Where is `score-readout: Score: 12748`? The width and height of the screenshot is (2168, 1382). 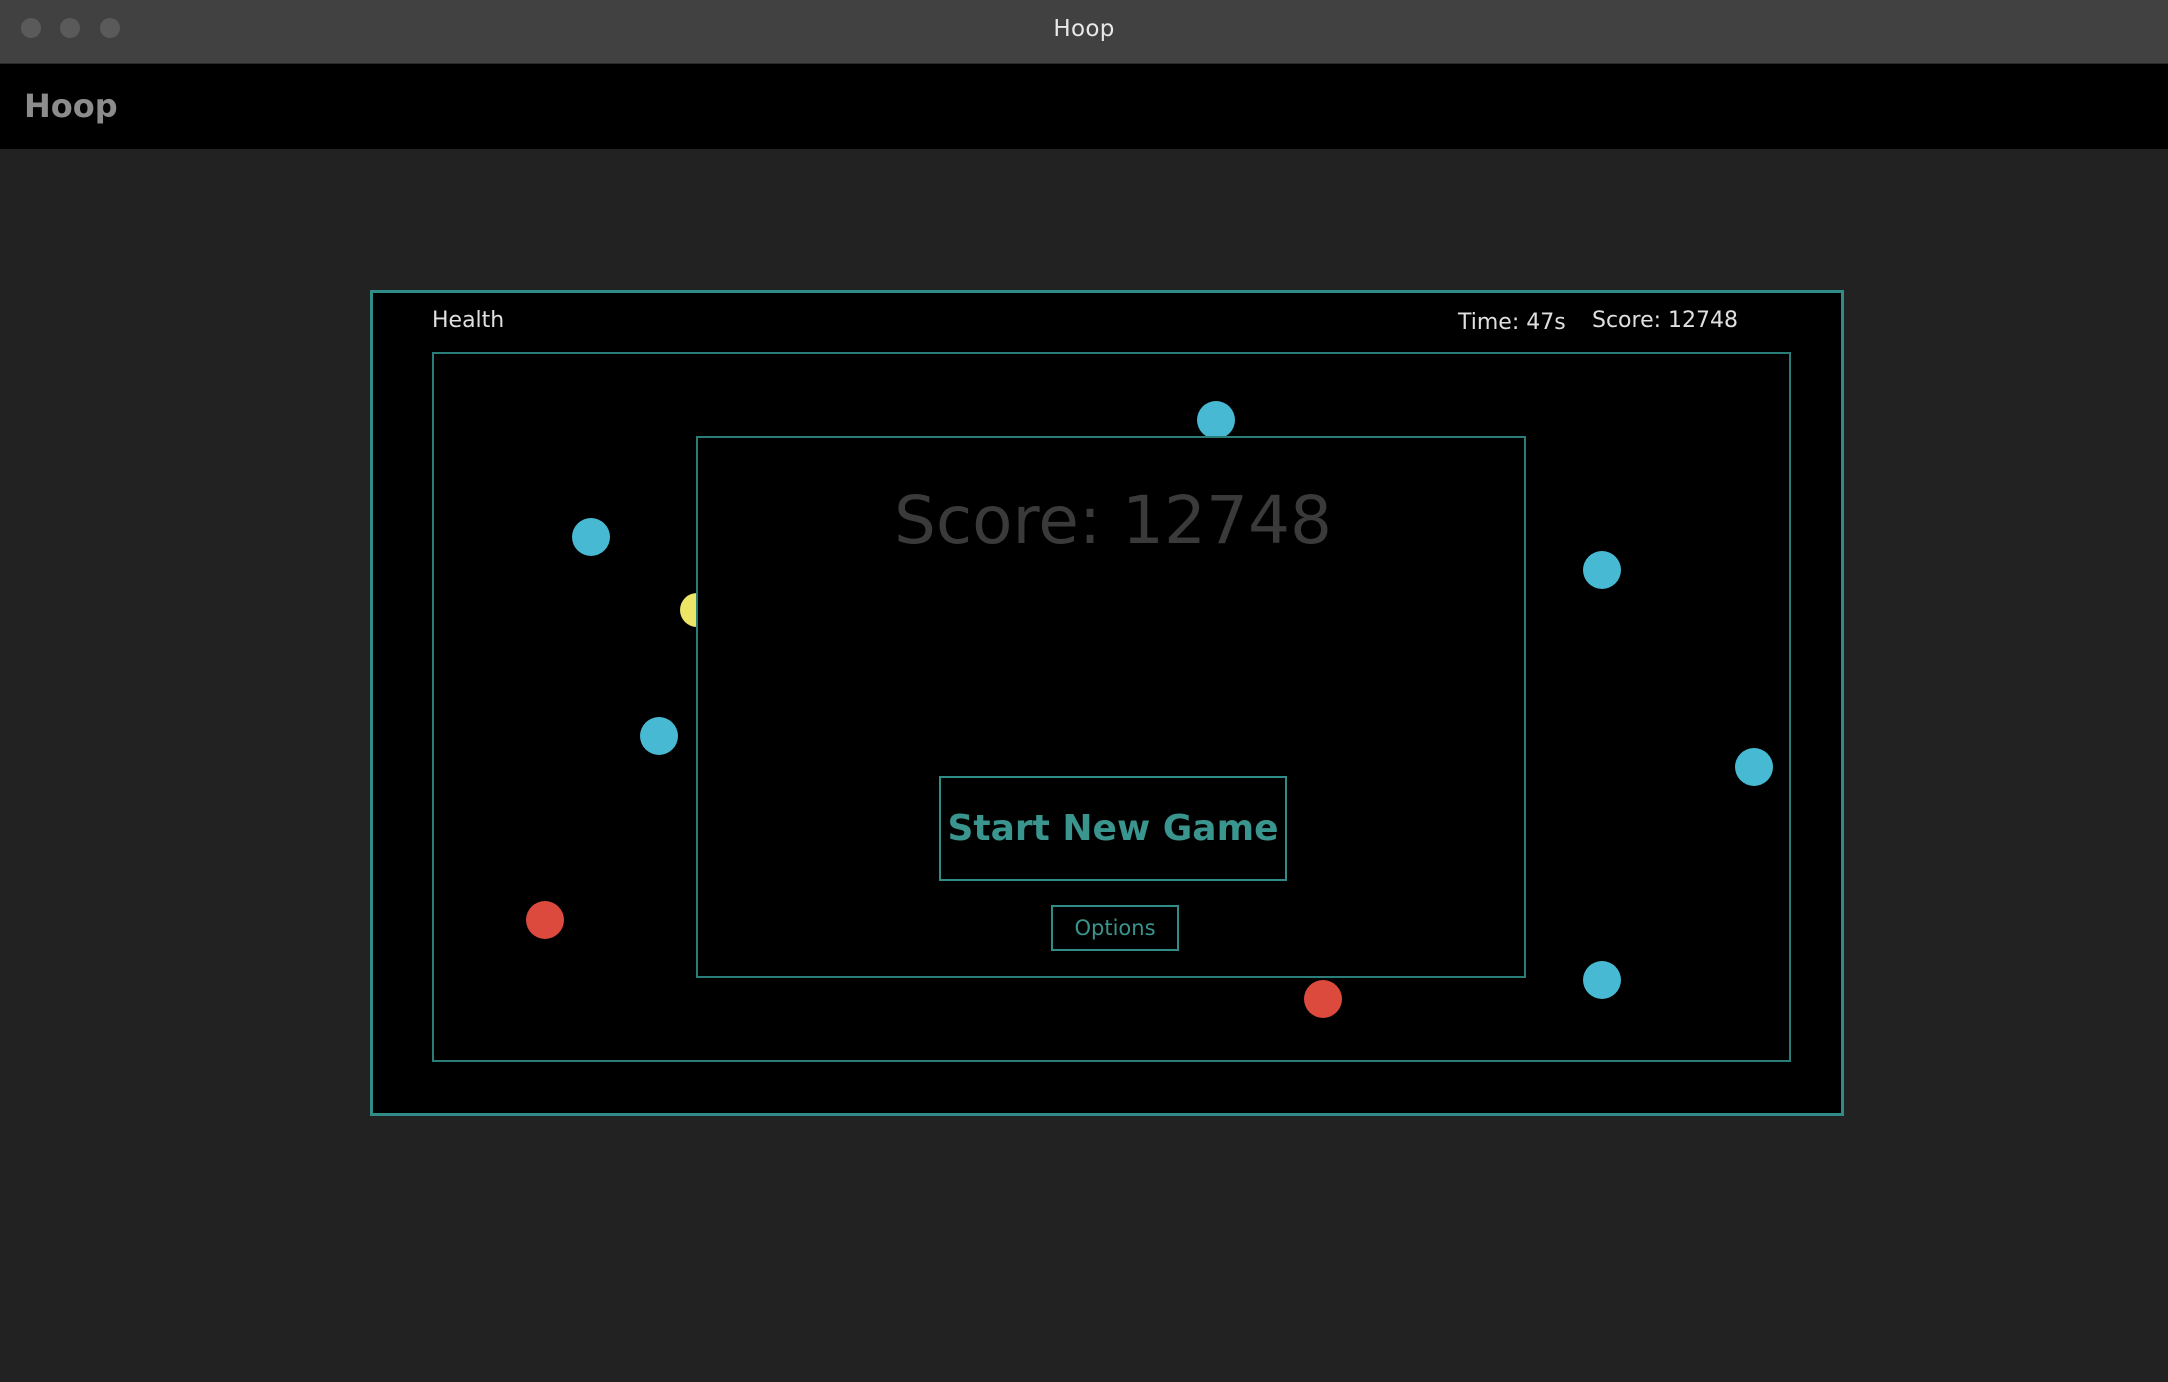
score-readout: Score: 12748 is located at coordinates (1665, 320).